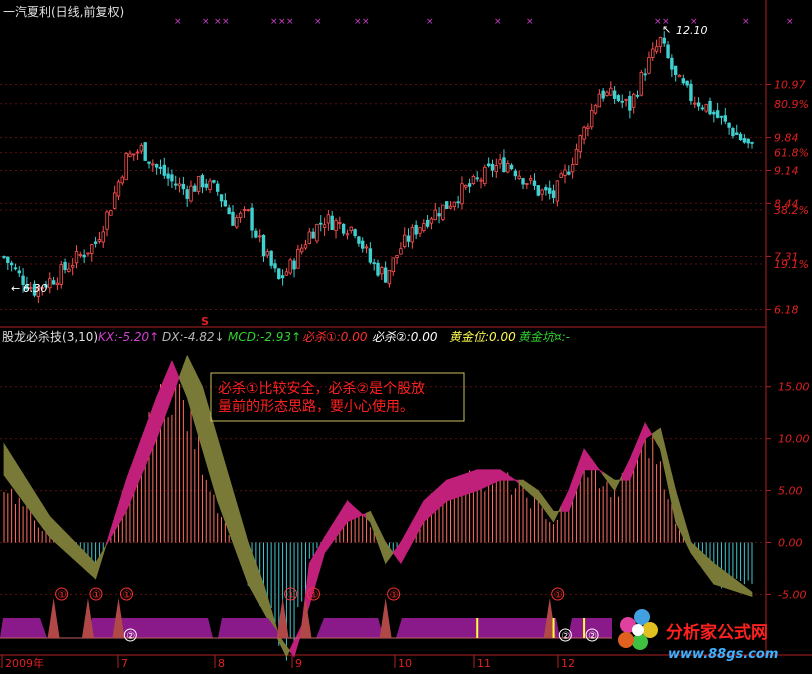 The height and width of the screenshot is (674, 812). What do you see at coordinates (791, 264) in the screenshot?
I see `pct-tick-label: 19.1%` at bounding box center [791, 264].